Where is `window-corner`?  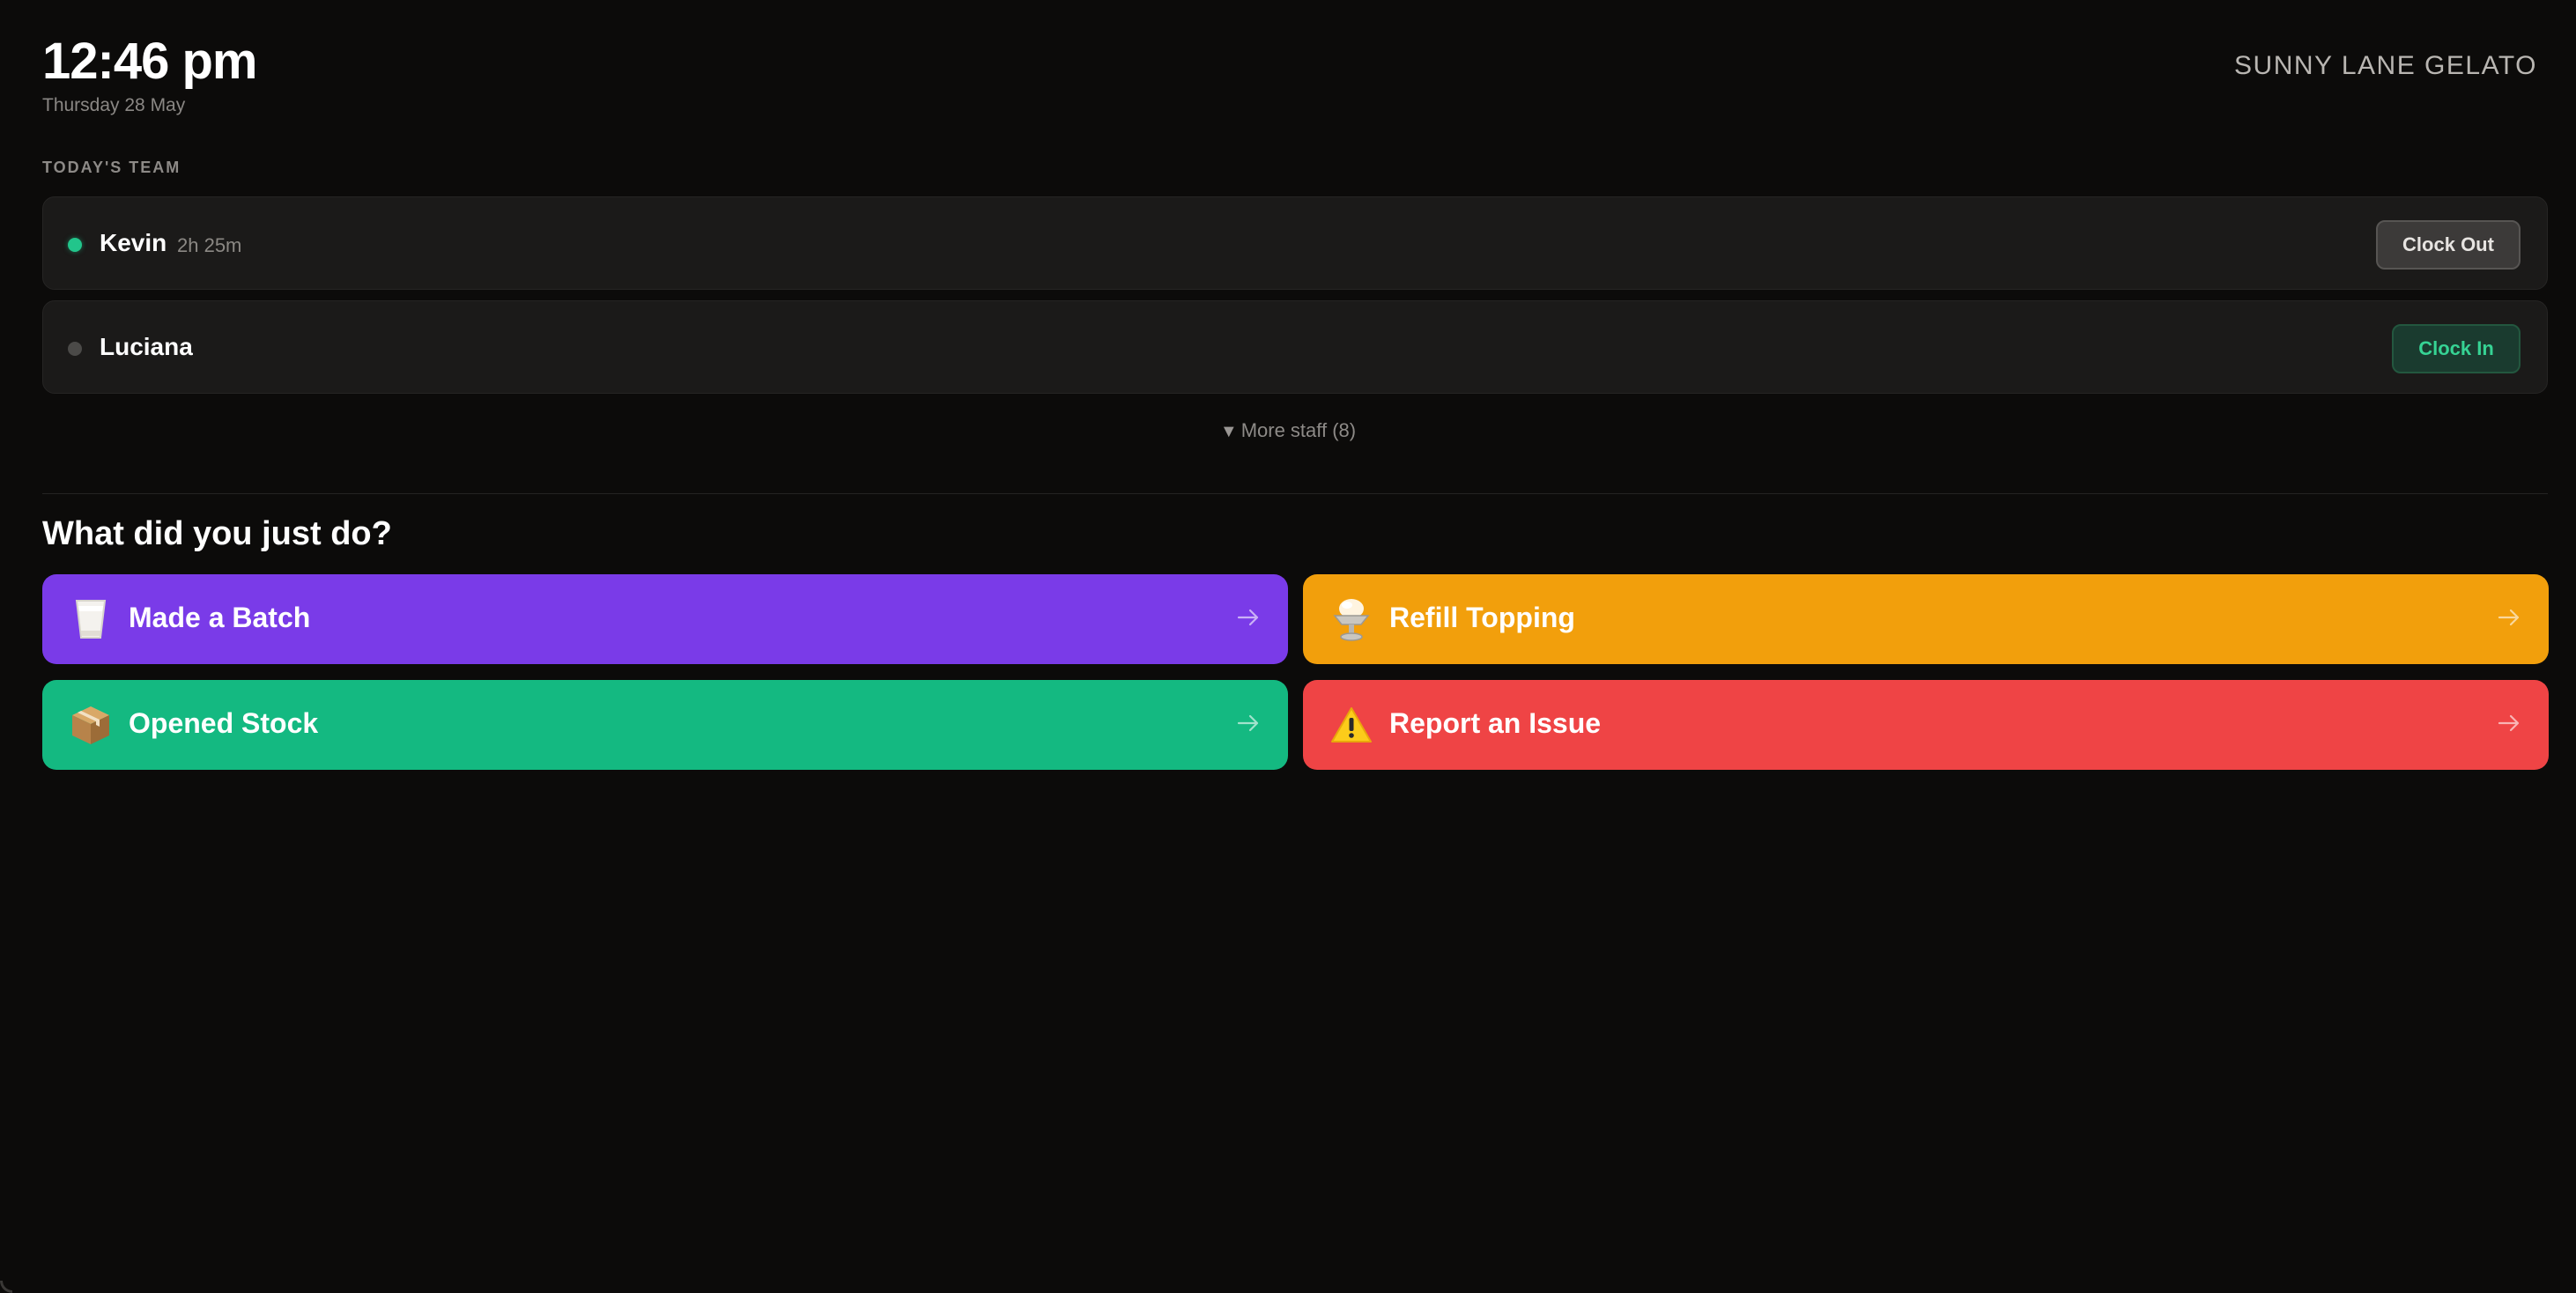 window-corner is located at coordinates (6, 1287).